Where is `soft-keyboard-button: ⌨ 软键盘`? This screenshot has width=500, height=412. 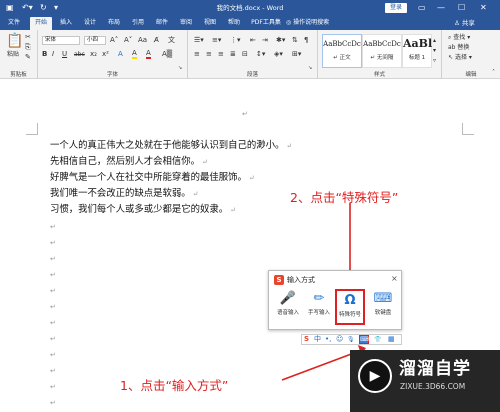 soft-keyboard-button: ⌨ 软键盘 is located at coordinates (383, 307).